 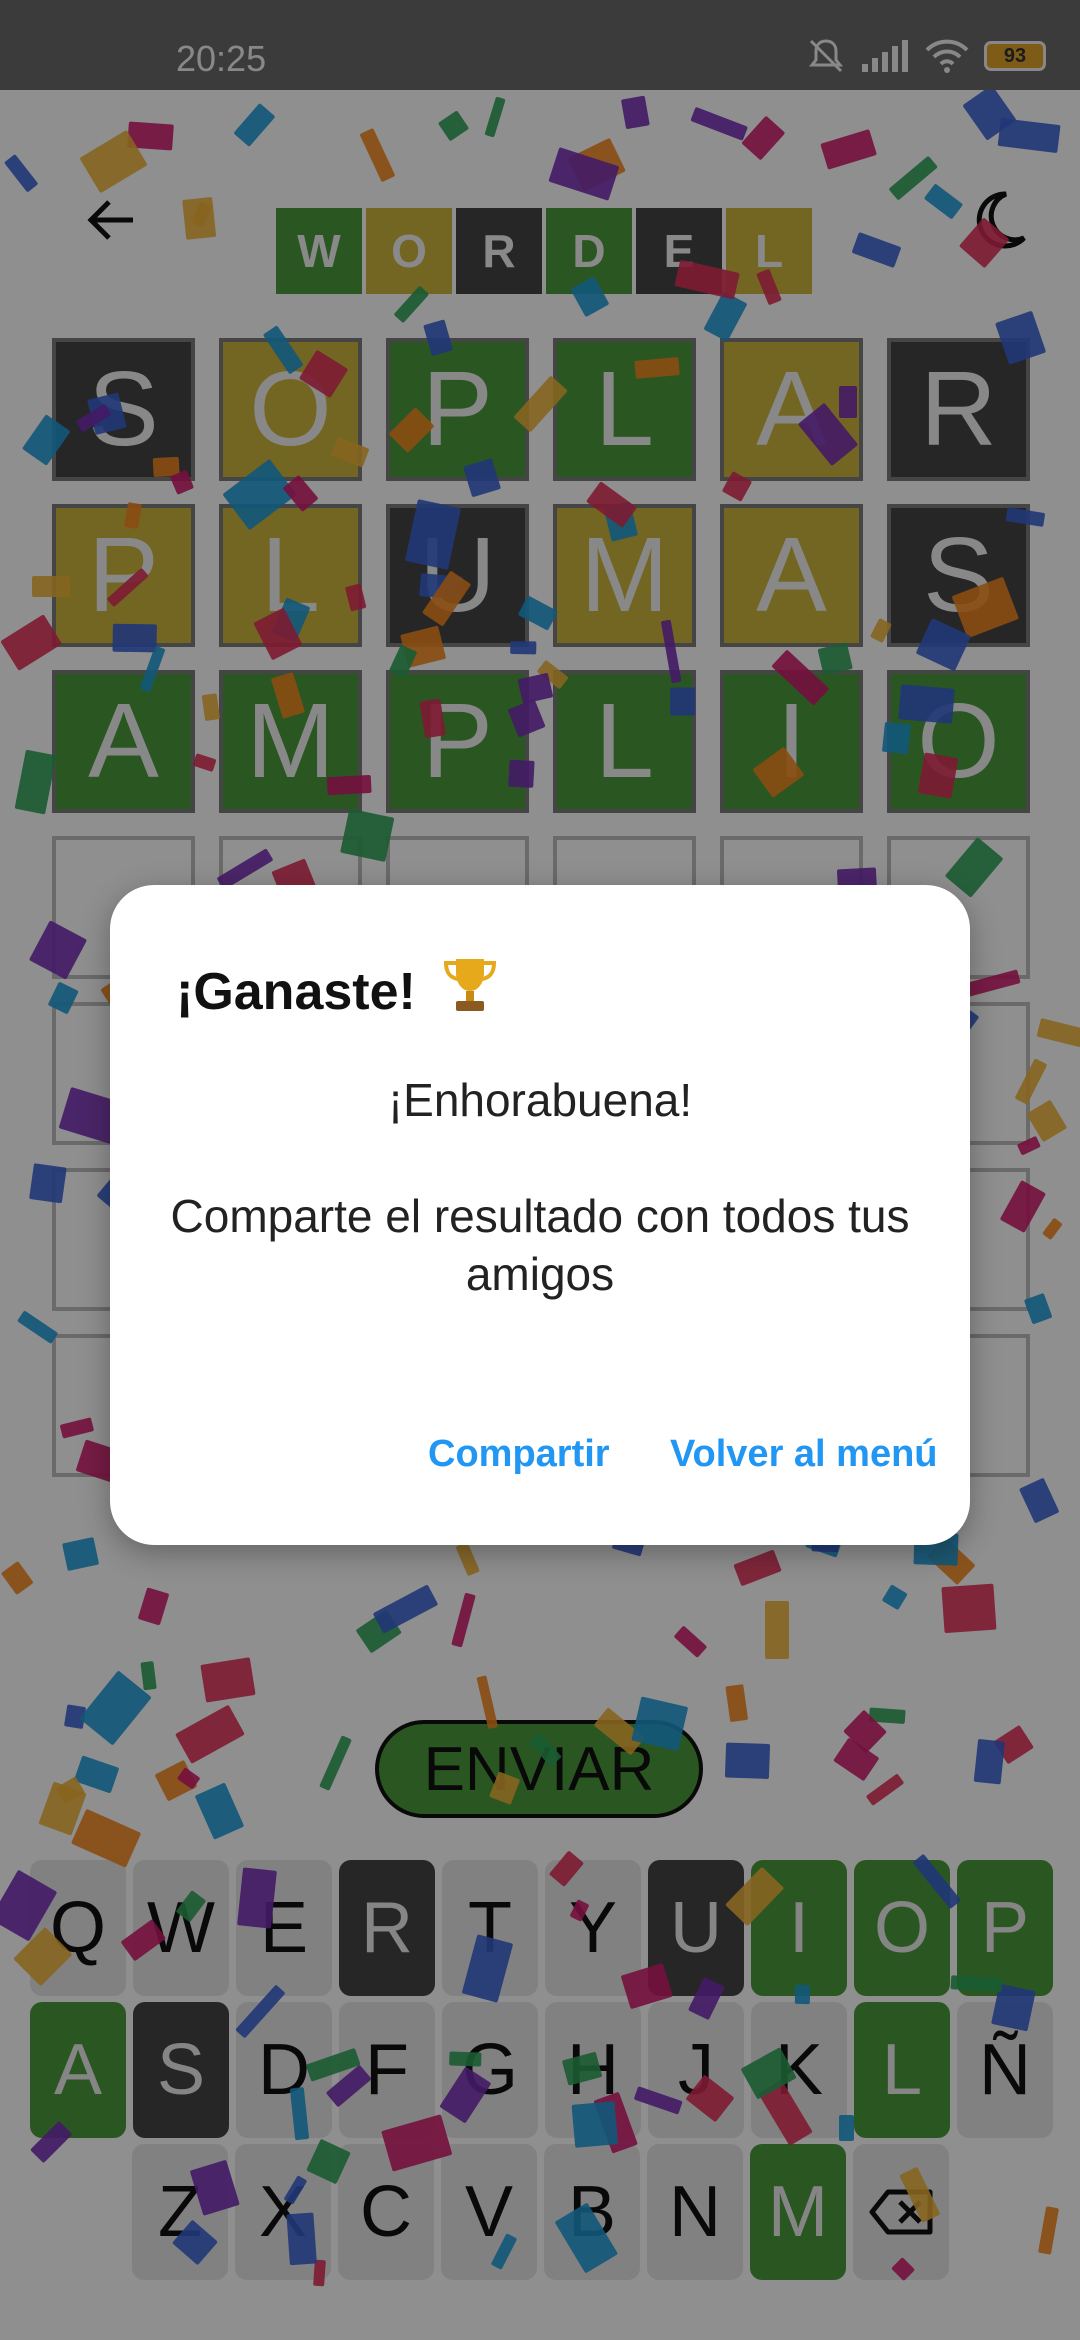 What do you see at coordinates (519, 1454) in the screenshot?
I see `share-button: Compartir` at bounding box center [519, 1454].